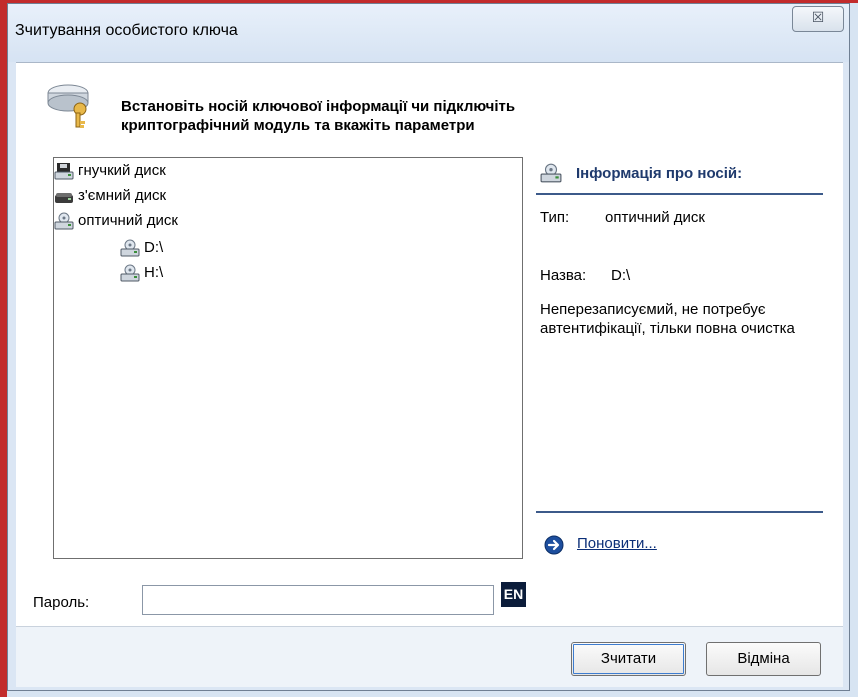 Image resolution: width=858 pixels, height=697 pixels. I want to click on info-title: Інформація про носій:, so click(659, 173).